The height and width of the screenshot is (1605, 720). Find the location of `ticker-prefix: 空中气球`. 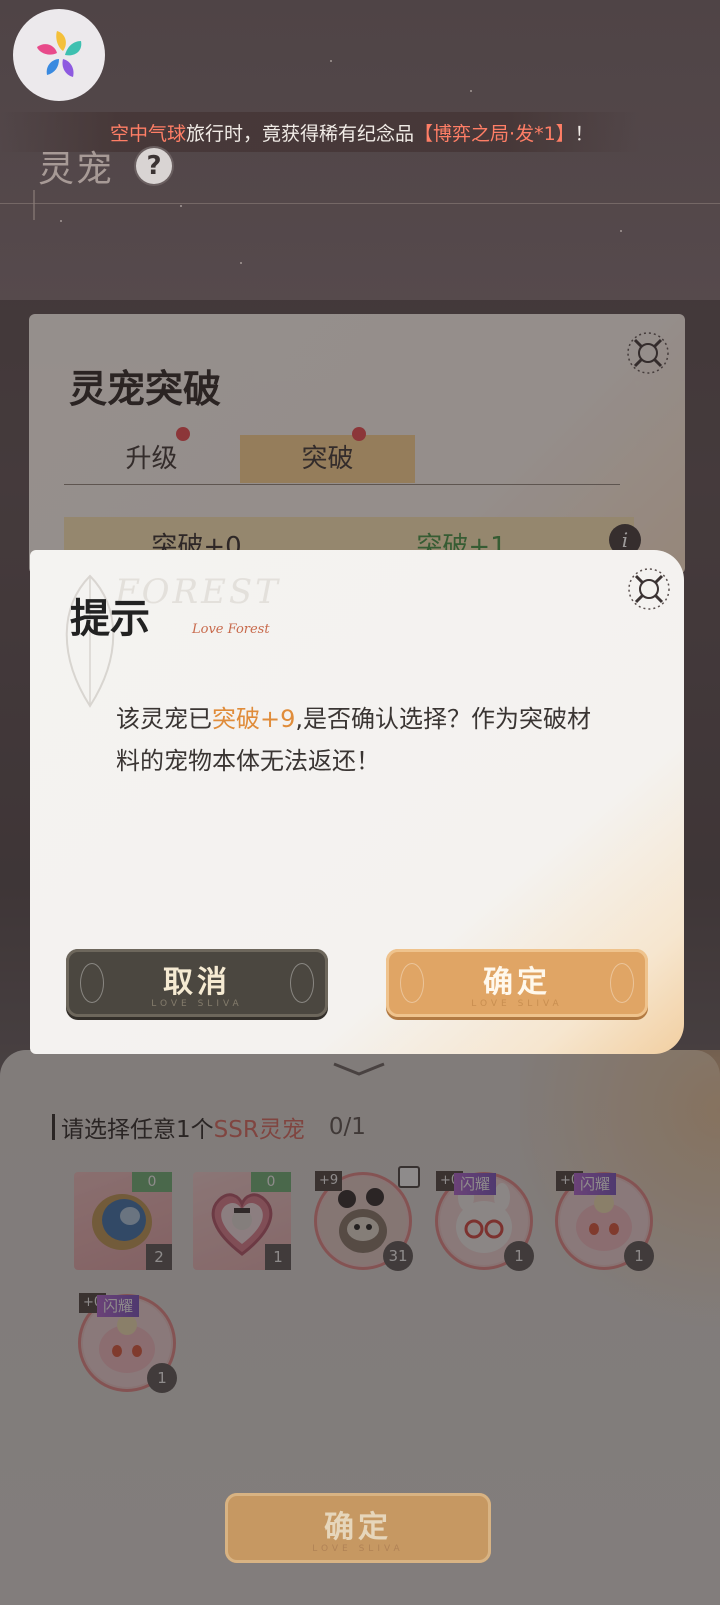

ticker-prefix: 空中气球 is located at coordinates (148, 133).